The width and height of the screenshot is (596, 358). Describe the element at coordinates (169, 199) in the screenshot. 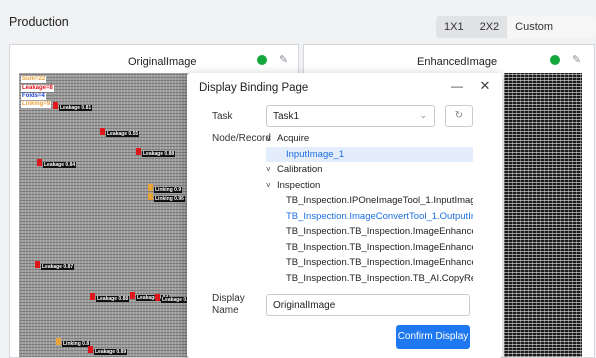

I see `detection-label: Linking 0.96` at that location.